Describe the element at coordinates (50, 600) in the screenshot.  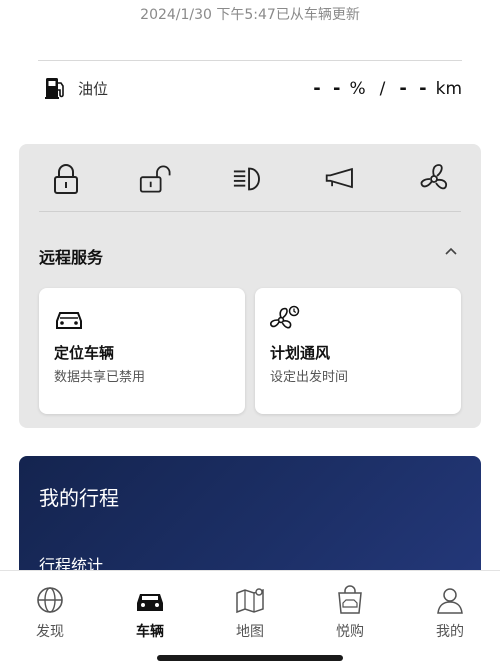
I see `globe-icon` at that location.